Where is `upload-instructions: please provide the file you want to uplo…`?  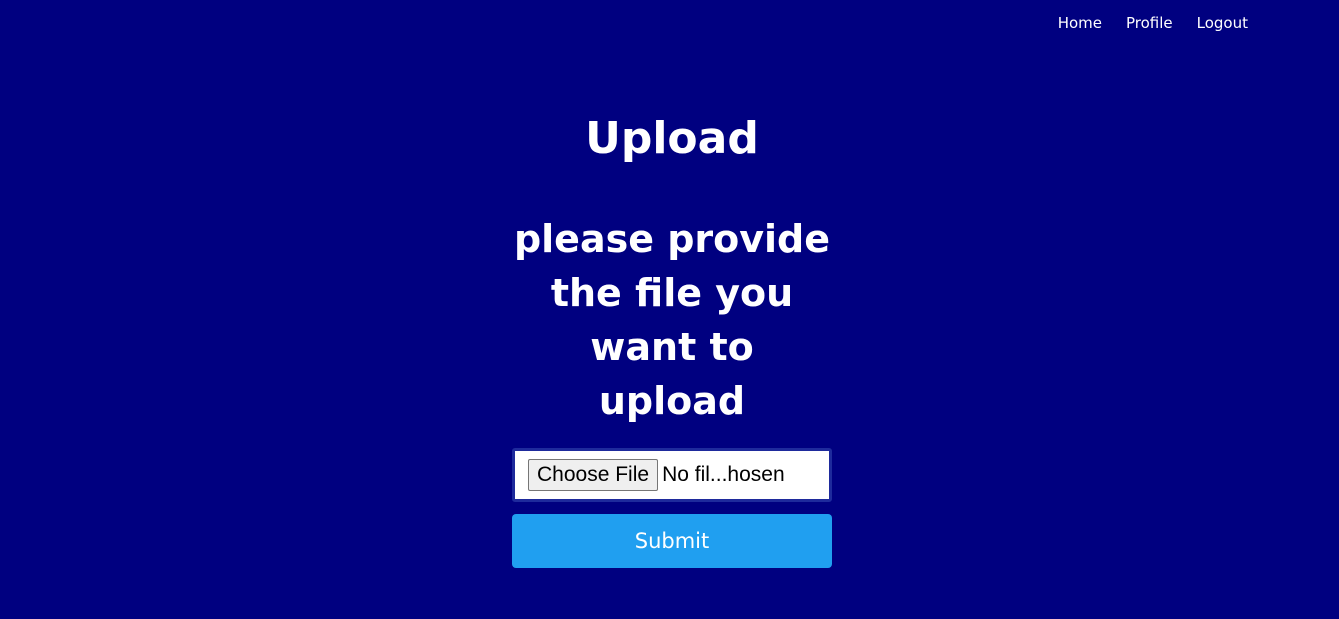 upload-instructions: please provide the file you want to uplo… is located at coordinates (672, 320).